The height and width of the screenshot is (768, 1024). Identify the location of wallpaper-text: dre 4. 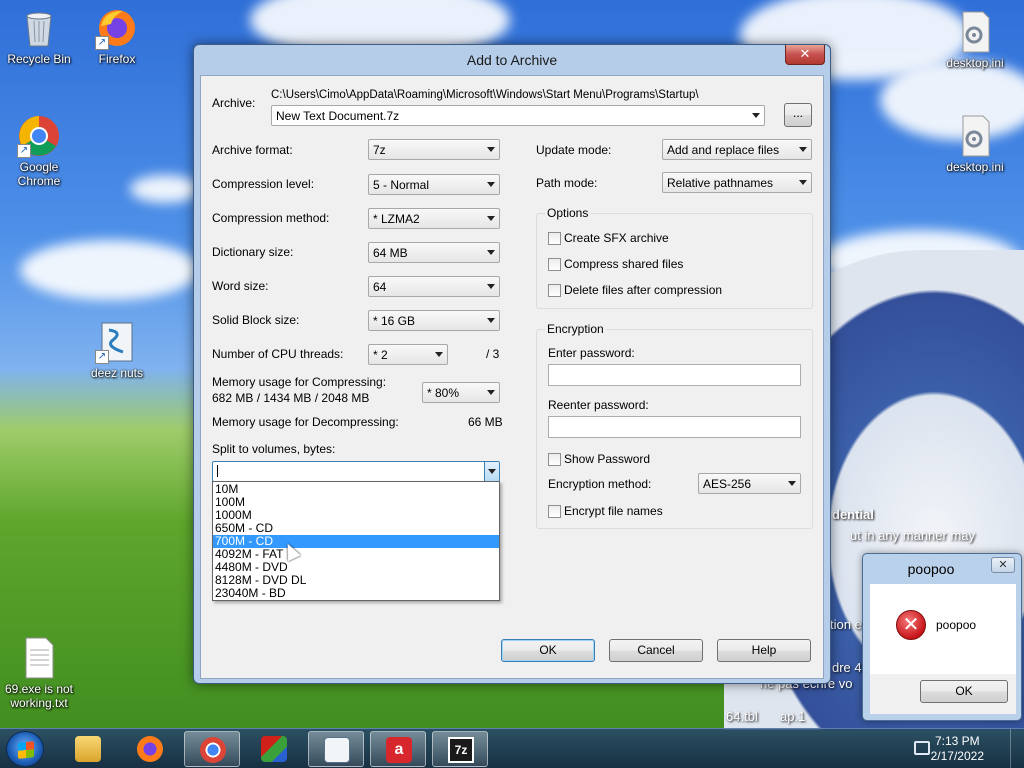
(847, 667).